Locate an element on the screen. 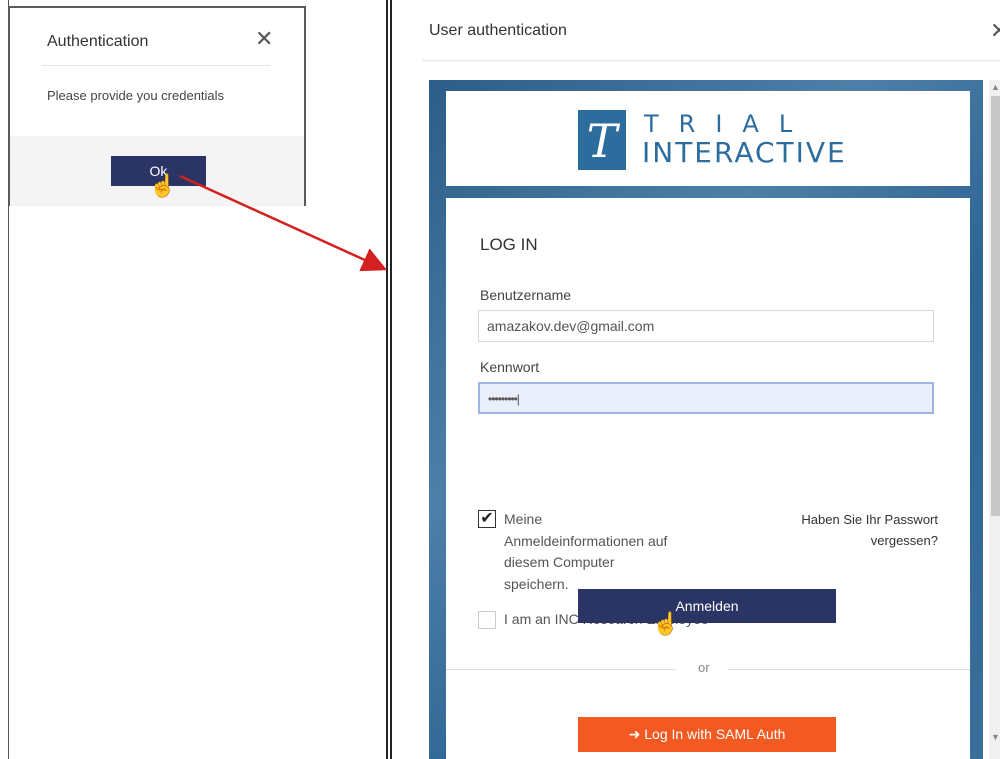 This screenshot has width=1000, height=759. scroll-down-arrow-icon: ▼ is located at coordinates (994, 737).